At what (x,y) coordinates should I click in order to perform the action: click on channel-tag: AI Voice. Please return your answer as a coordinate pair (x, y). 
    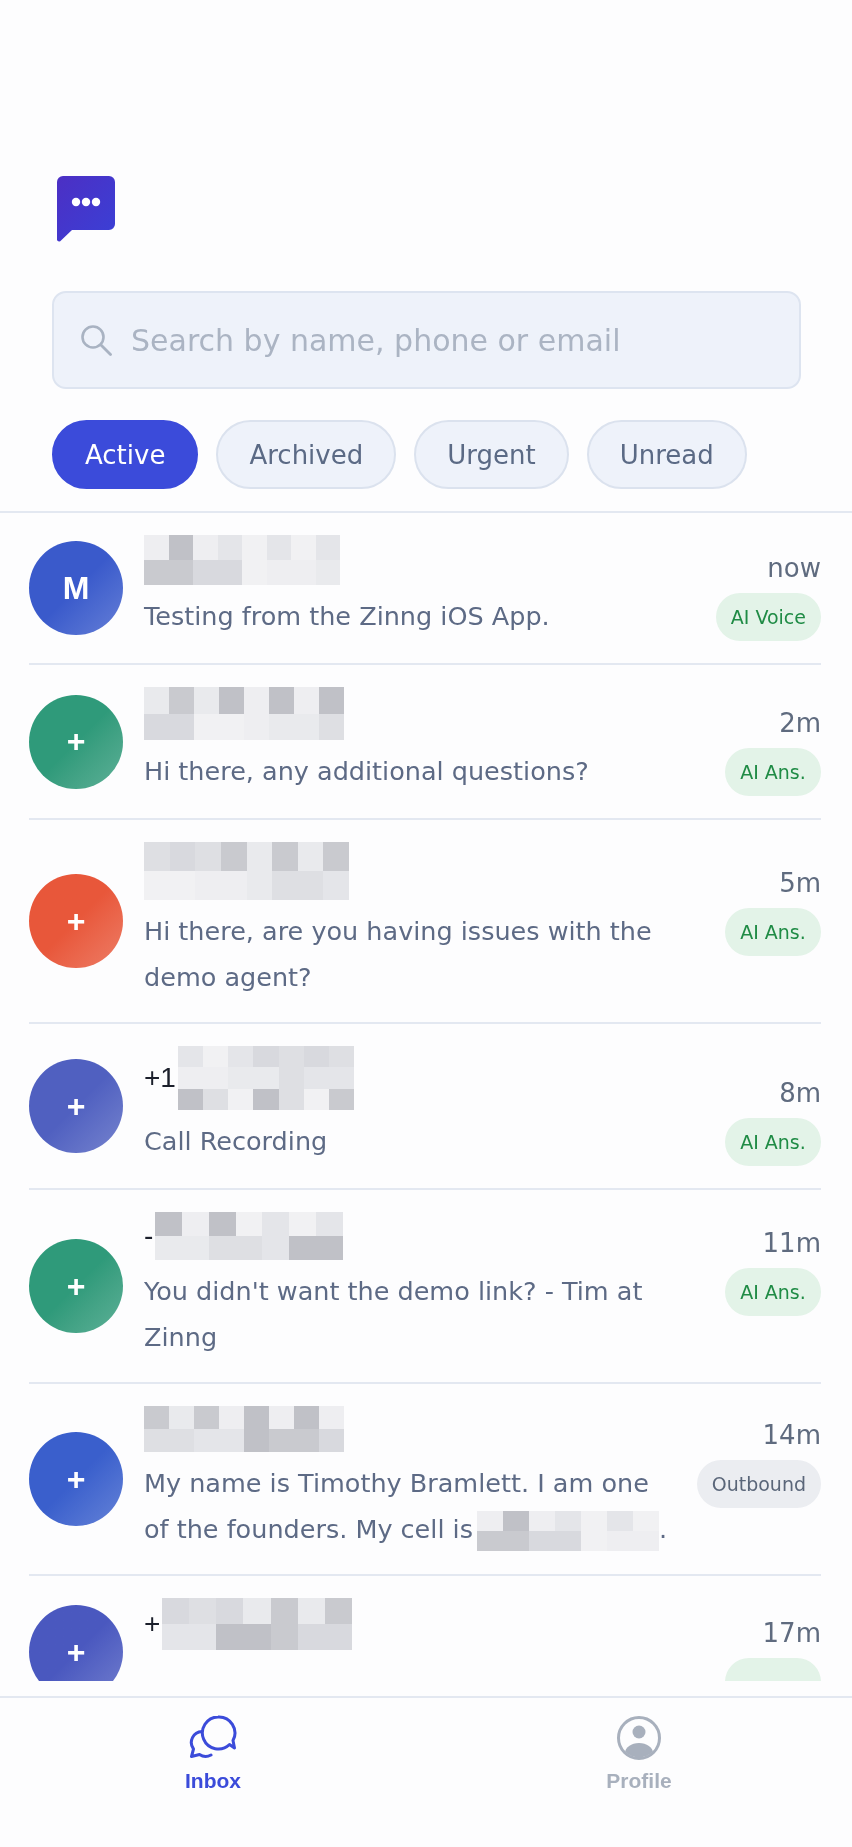
    Looking at the image, I should click on (768, 617).